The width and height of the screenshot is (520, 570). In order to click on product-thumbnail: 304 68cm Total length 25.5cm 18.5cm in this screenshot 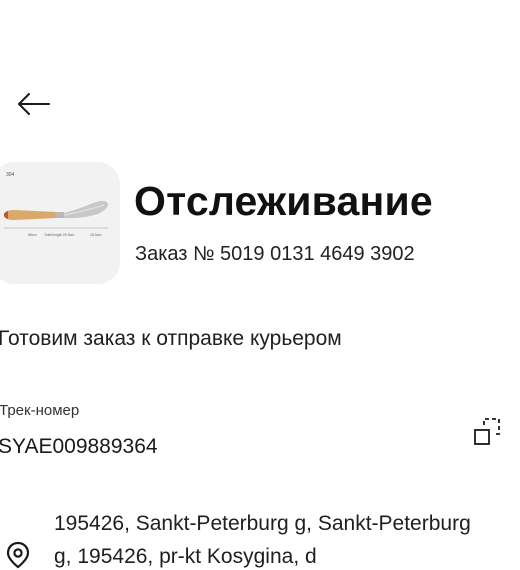, I will do `click(60, 223)`.